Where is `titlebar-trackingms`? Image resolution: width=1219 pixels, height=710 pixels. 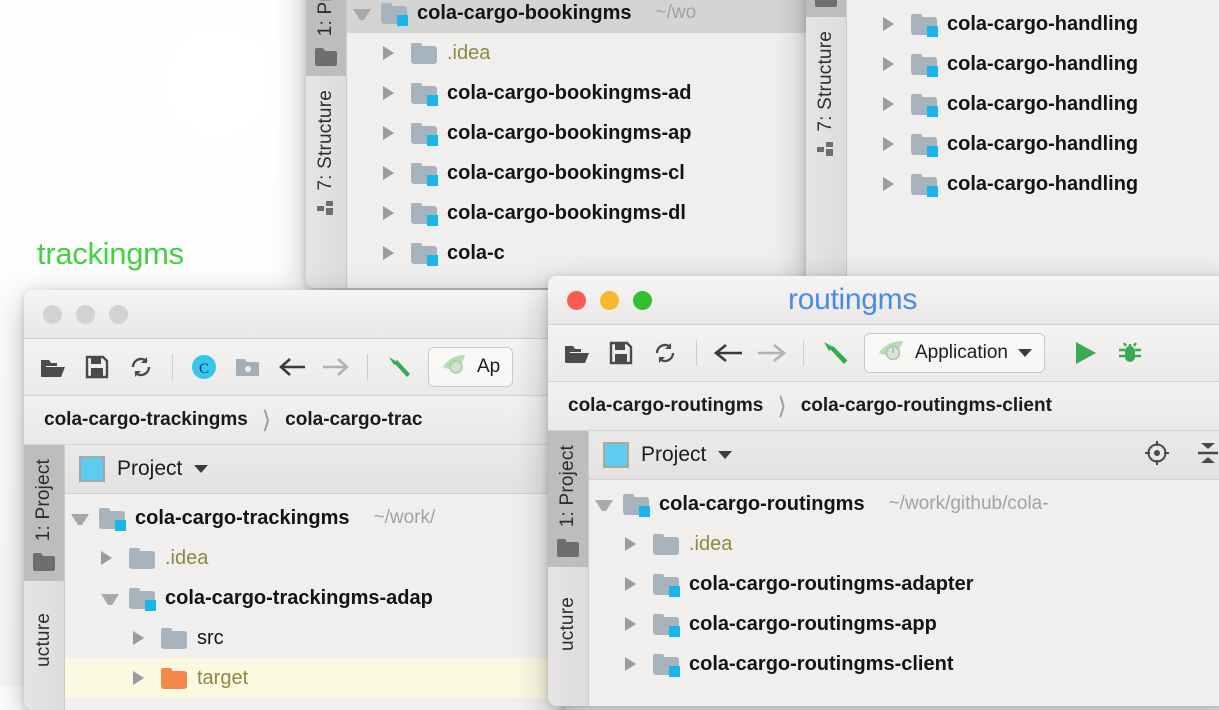 titlebar-trackingms is located at coordinates (294, 314).